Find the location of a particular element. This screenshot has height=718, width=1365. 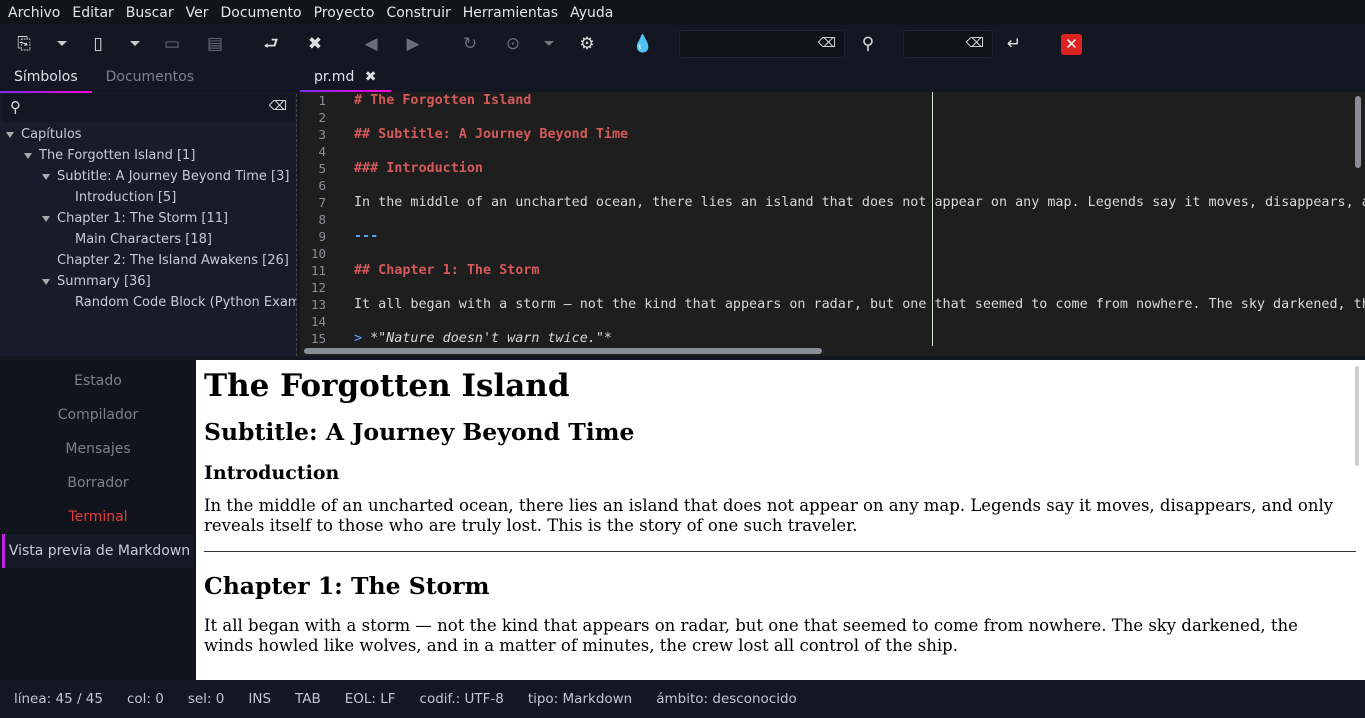

menu-archivo: Archivo is located at coordinates (34, 13).